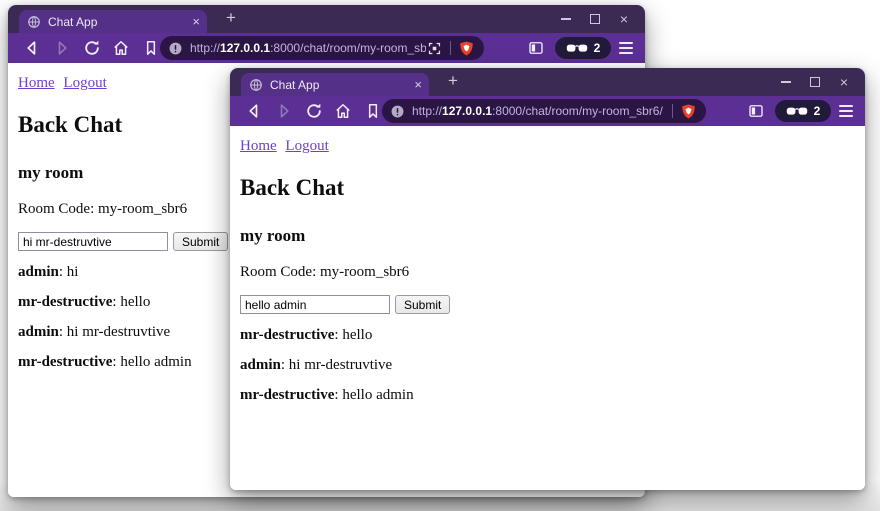  I want to click on room-name: my room, so click(273, 235).